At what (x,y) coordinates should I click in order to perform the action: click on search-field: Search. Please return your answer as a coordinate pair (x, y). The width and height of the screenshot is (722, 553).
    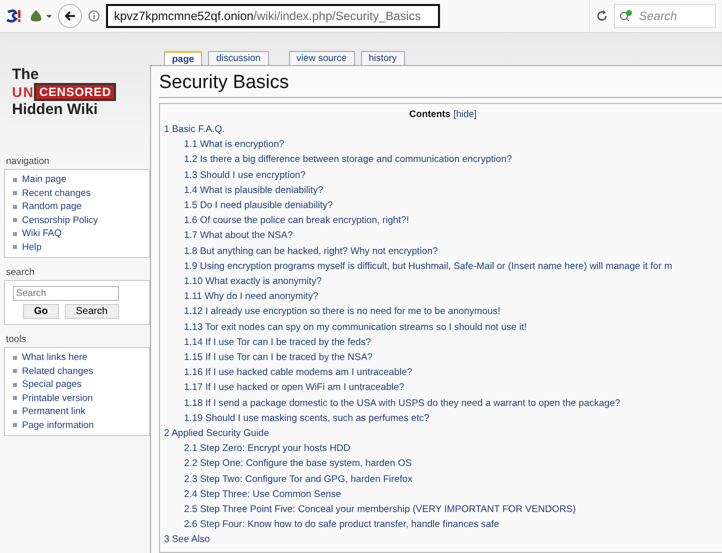
    Looking at the image, I should click on (665, 16).